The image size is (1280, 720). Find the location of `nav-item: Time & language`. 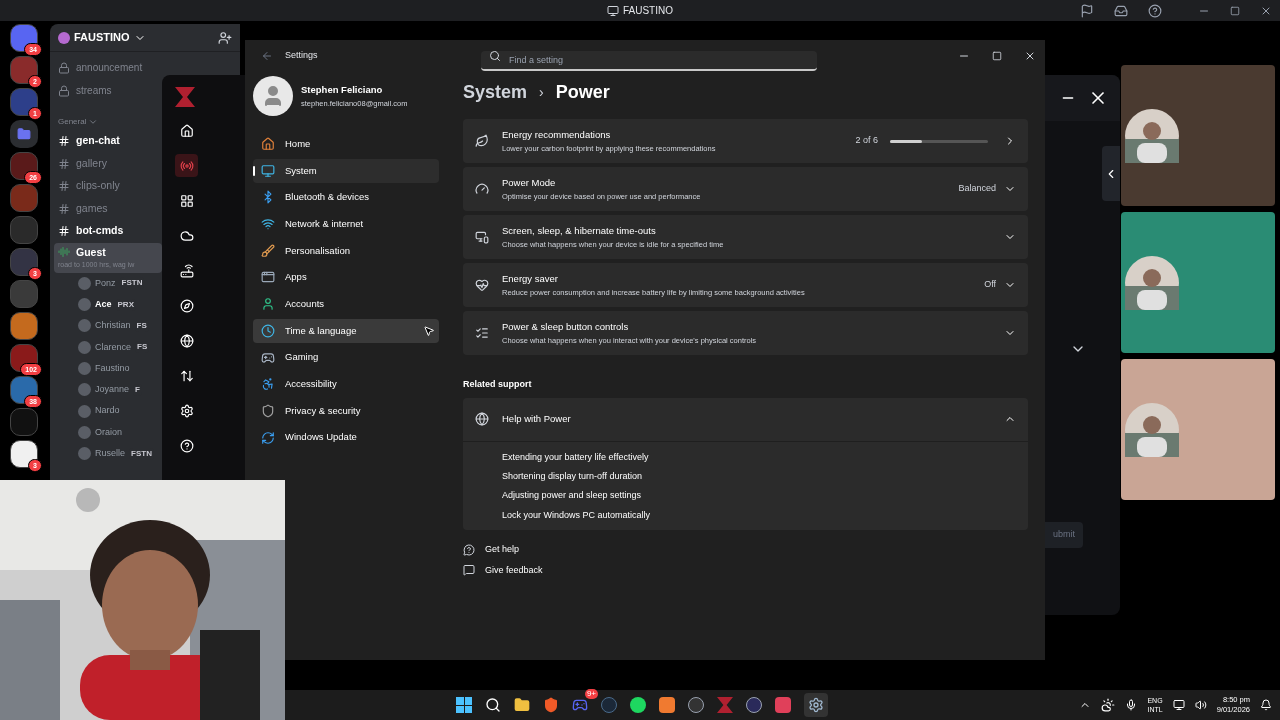

nav-item: Time & language is located at coordinates (346, 330).